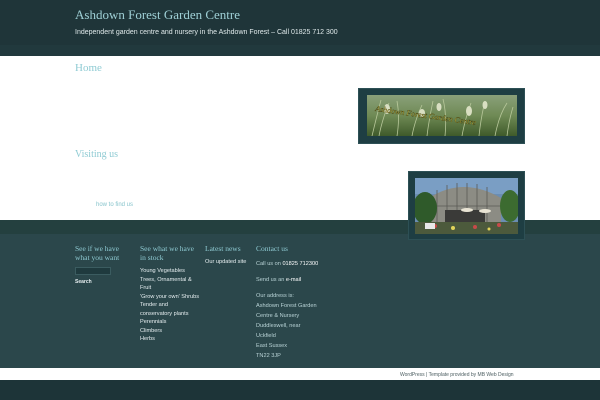 This screenshot has height=400, width=600. Describe the element at coordinates (272, 346) in the screenshot. I see `address-line: East Sussex` at that location.